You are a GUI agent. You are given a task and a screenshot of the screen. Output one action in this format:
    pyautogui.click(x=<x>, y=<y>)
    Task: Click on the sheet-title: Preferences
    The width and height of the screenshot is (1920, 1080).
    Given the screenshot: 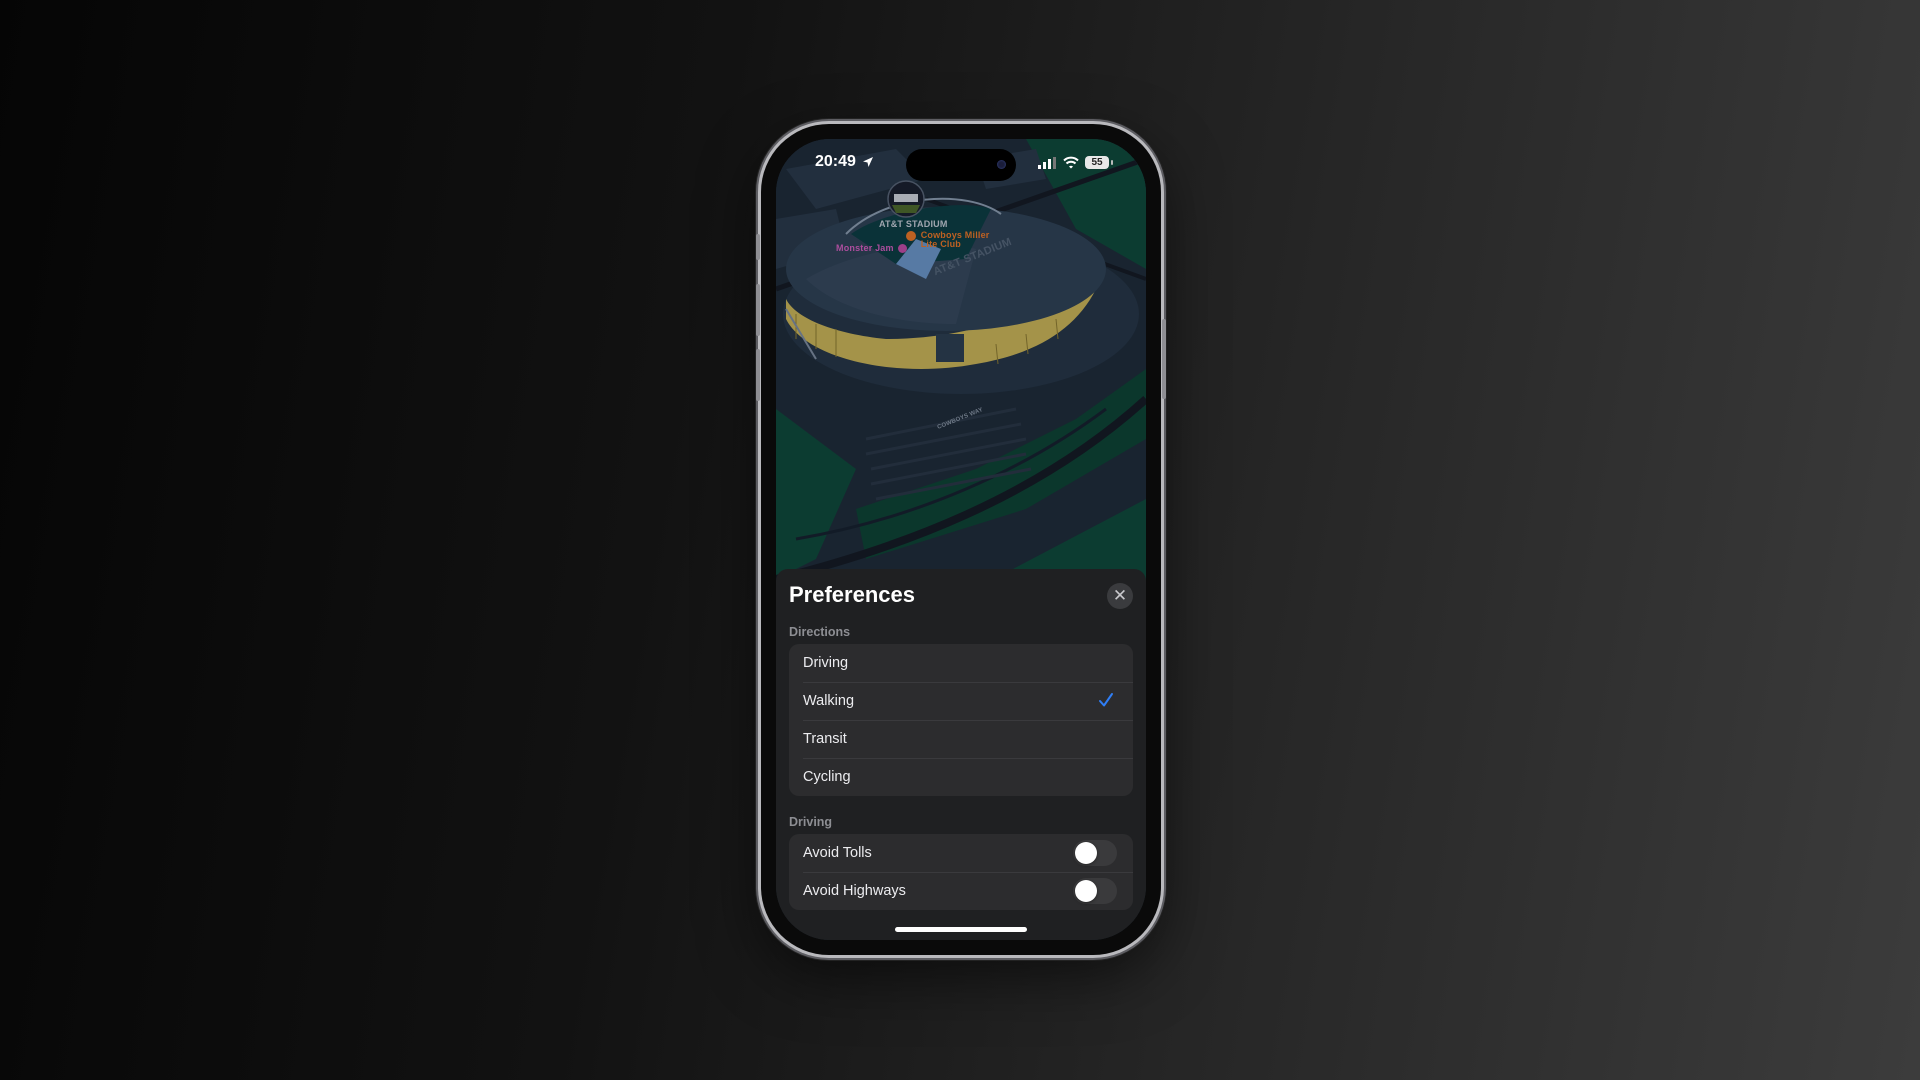 What is the action you would take?
    pyautogui.click(x=852, y=594)
    